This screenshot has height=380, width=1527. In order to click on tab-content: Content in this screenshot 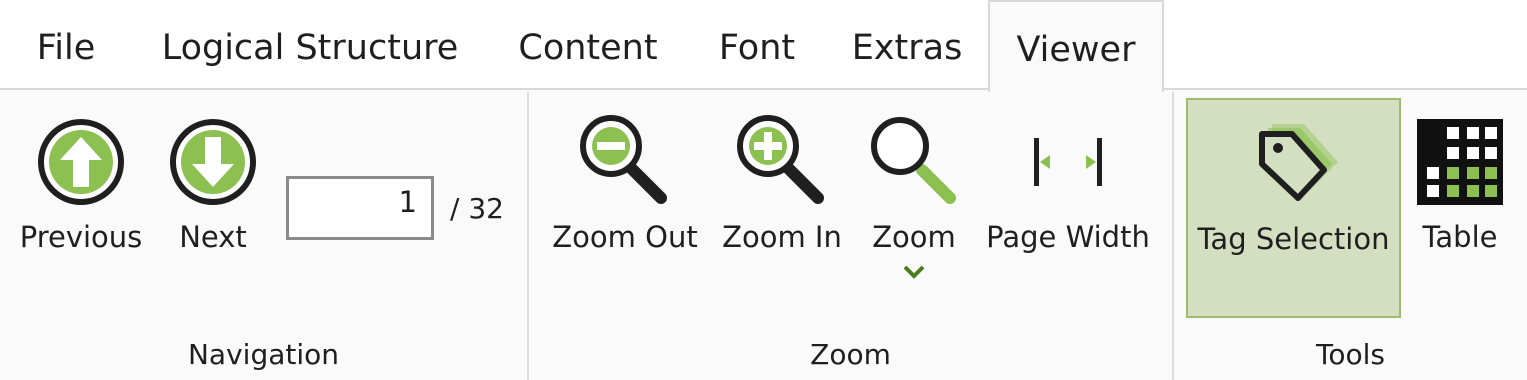, I will do `click(588, 45)`.